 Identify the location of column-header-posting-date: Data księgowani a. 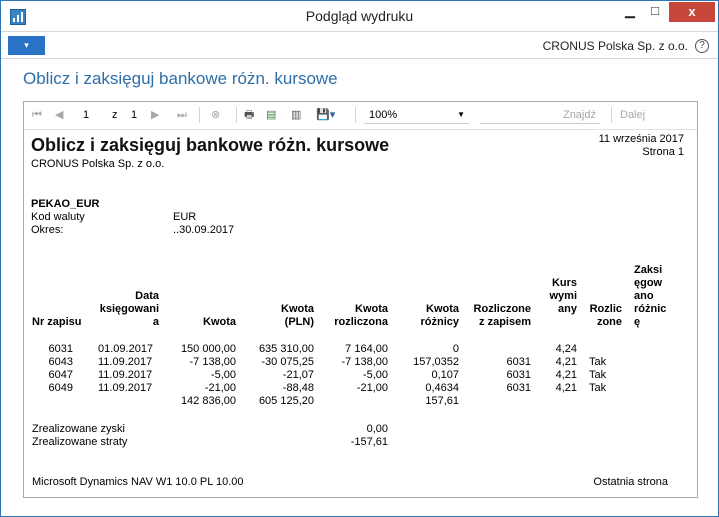
(129, 309).